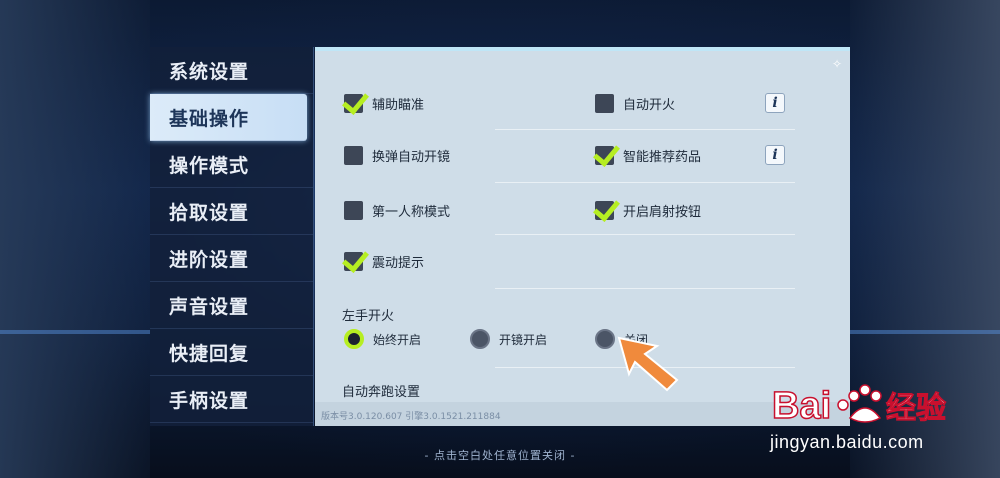 The height and width of the screenshot is (478, 1000). I want to click on svg-text: 经验, so click(916, 408).